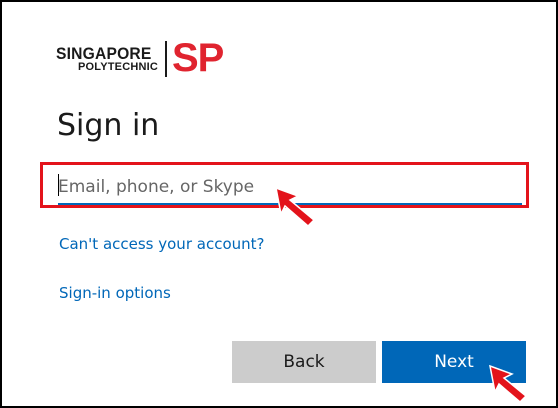 Image resolution: width=558 pixels, height=408 pixels. What do you see at coordinates (58, 185) in the screenshot?
I see `text-caret` at bounding box center [58, 185].